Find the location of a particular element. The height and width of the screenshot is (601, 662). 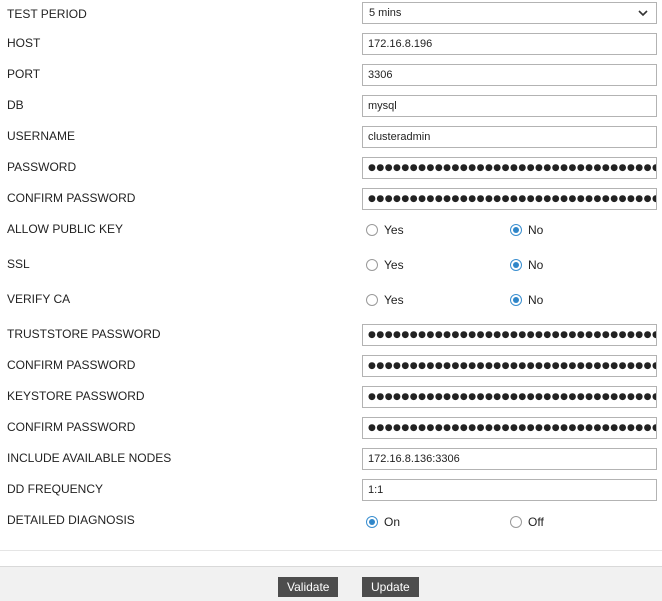

username-label: USERNAME is located at coordinates (41, 136).